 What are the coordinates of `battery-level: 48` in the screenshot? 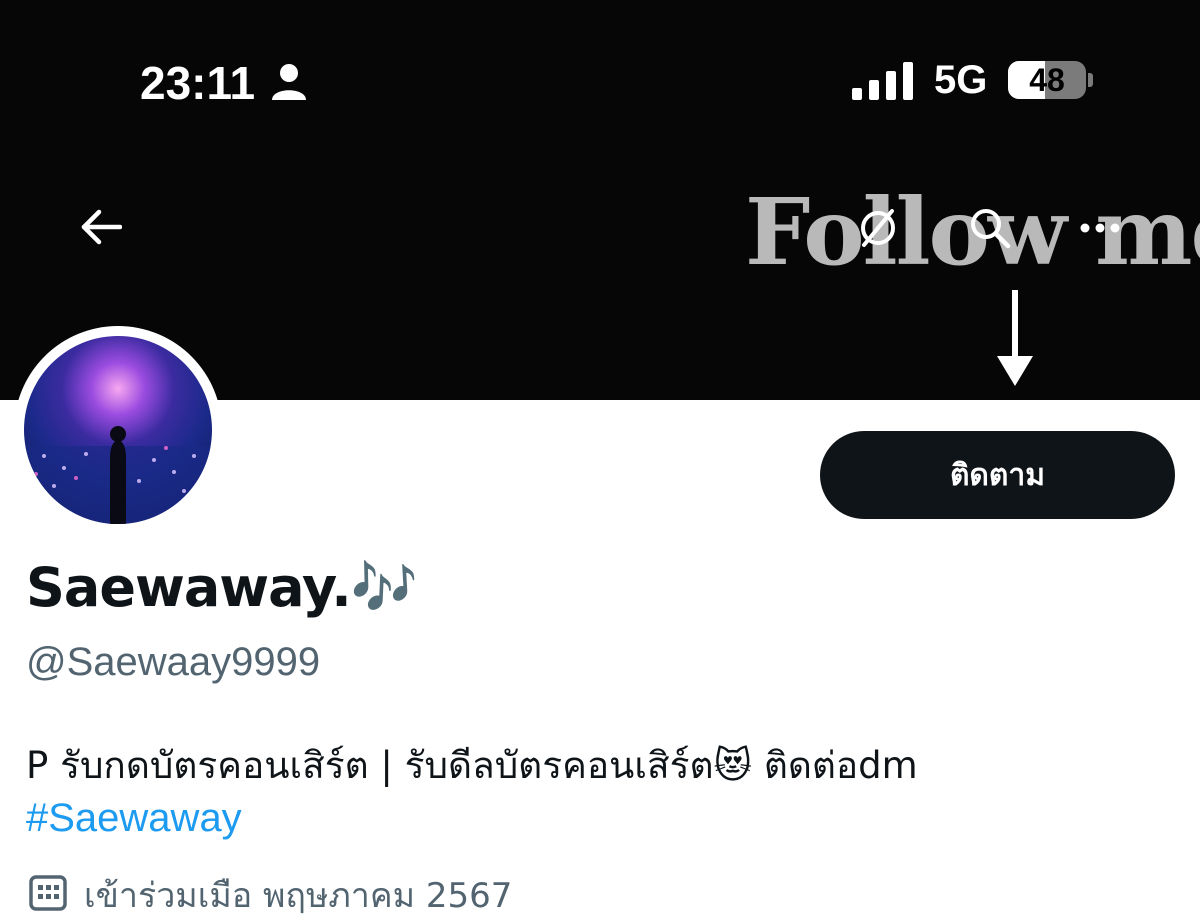 It's located at (1047, 79).